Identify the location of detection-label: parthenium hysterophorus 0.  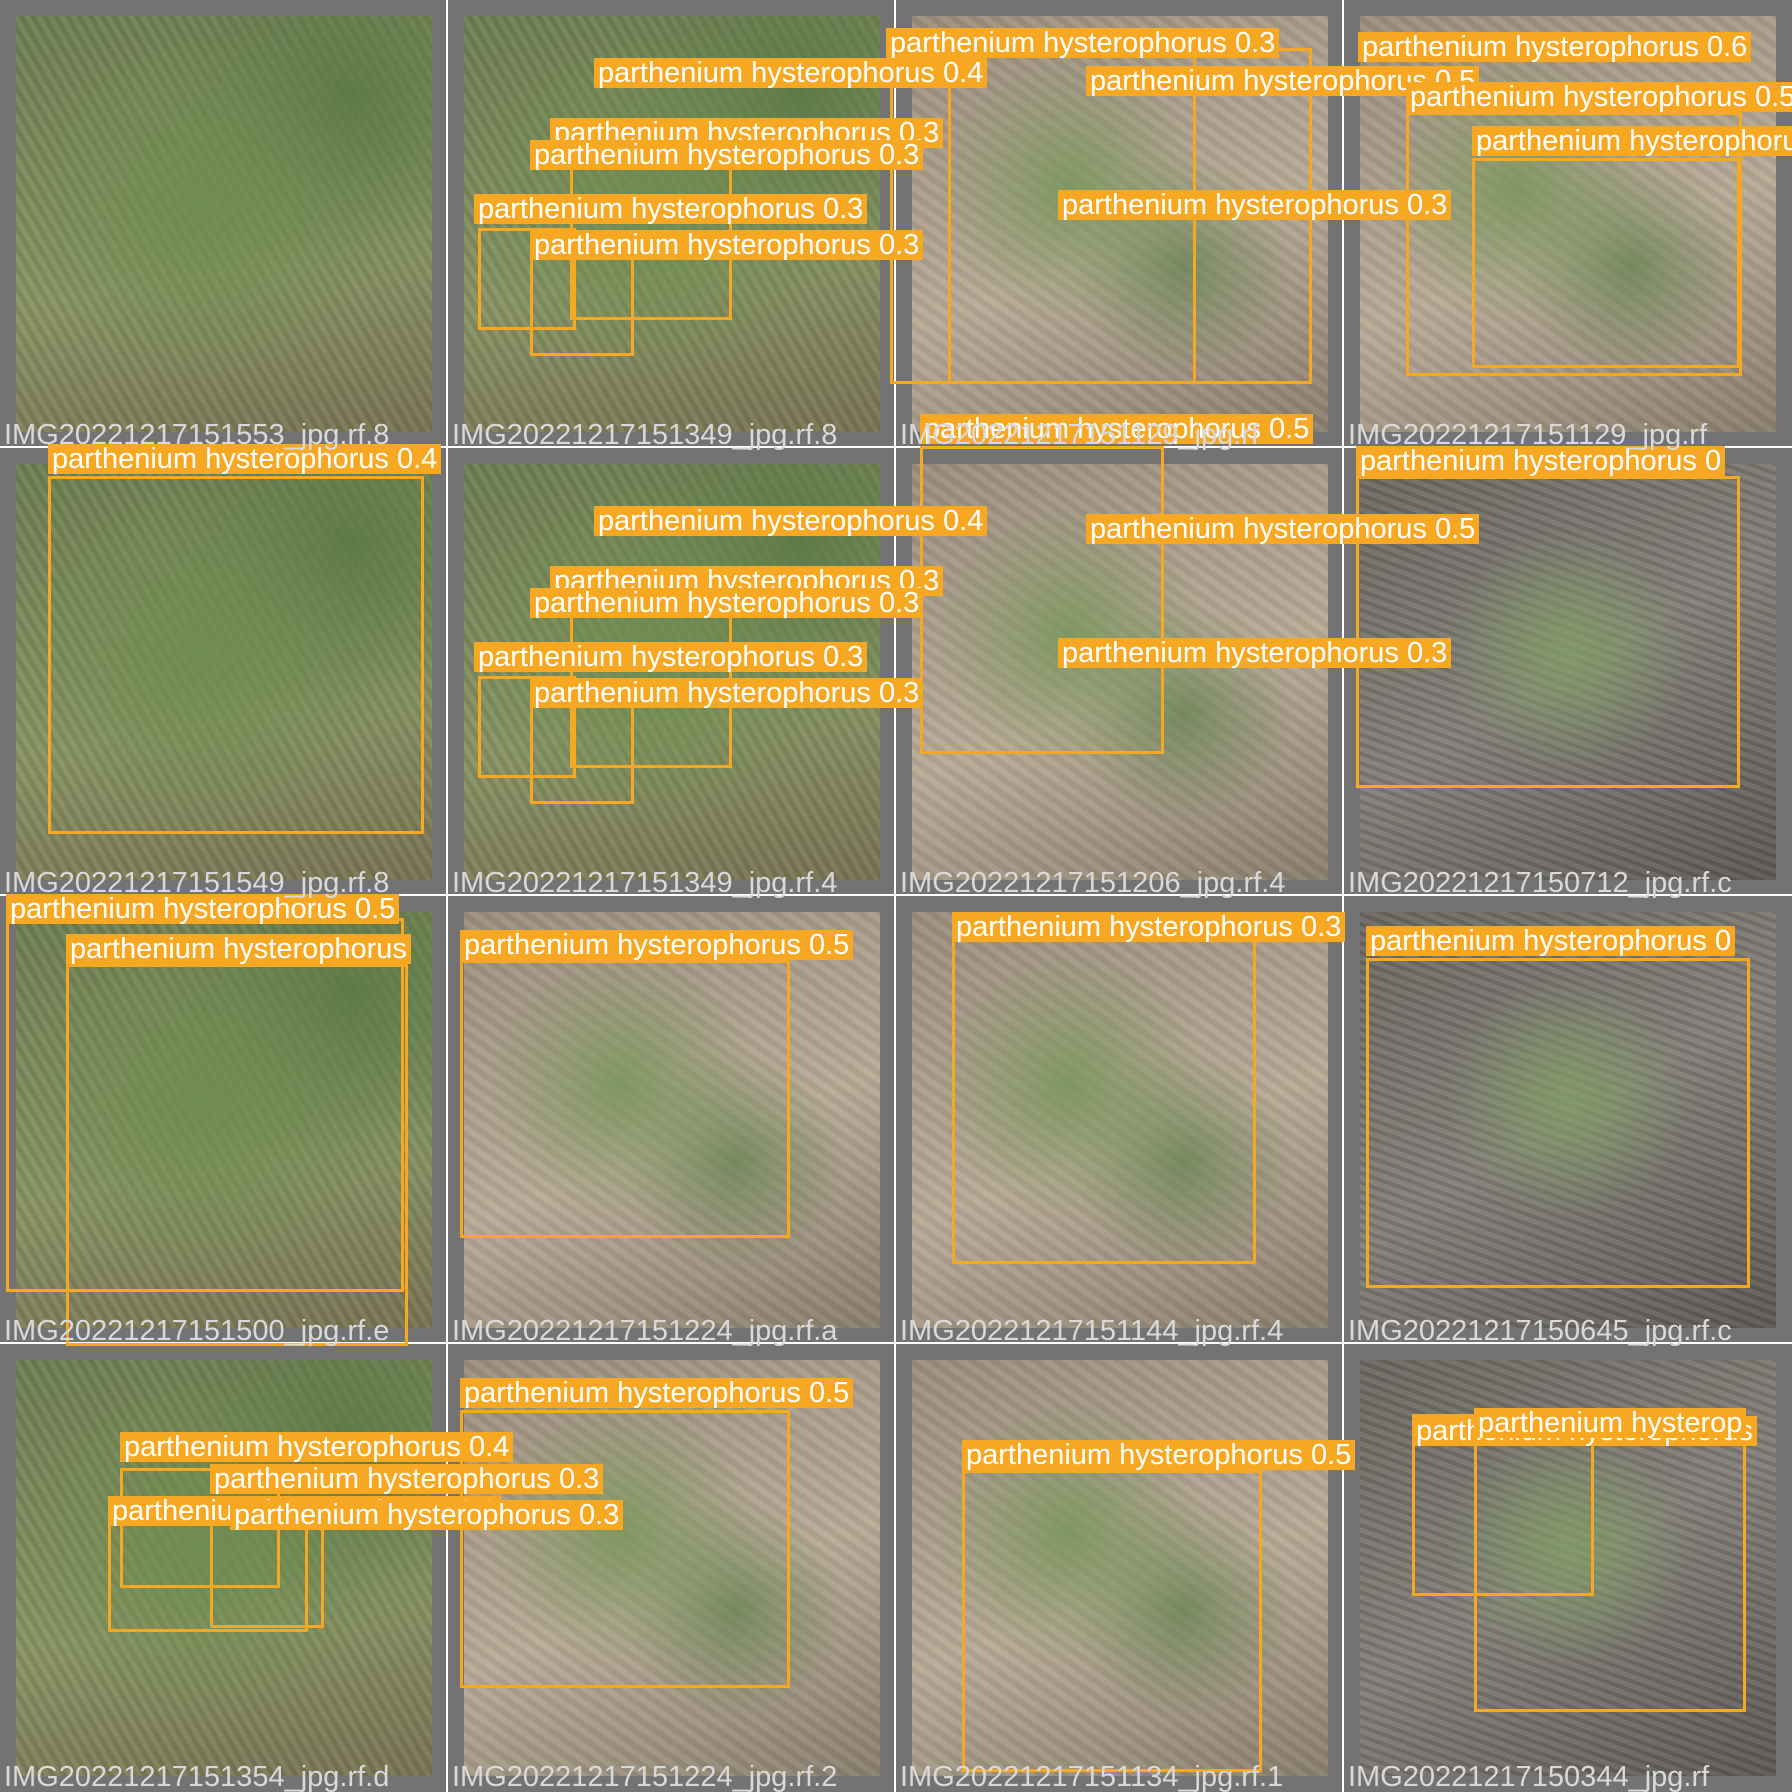
(1551, 941).